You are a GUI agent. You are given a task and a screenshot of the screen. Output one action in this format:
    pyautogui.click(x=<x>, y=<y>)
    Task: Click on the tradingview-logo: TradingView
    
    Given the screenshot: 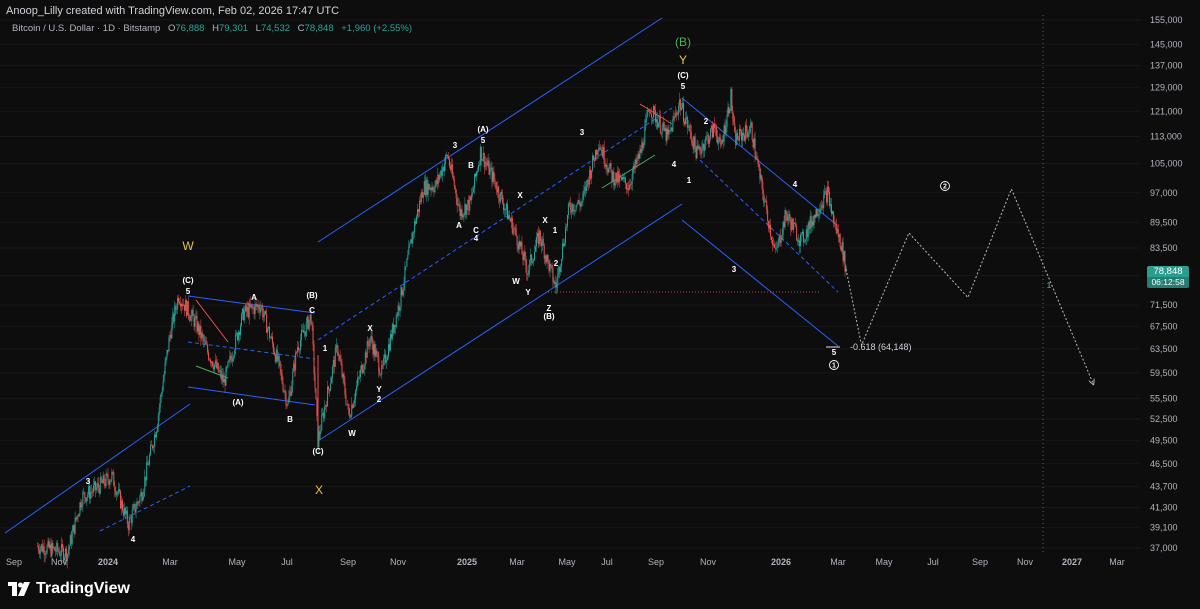 What is the action you would take?
    pyautogui.click(x=69, y=589)
    